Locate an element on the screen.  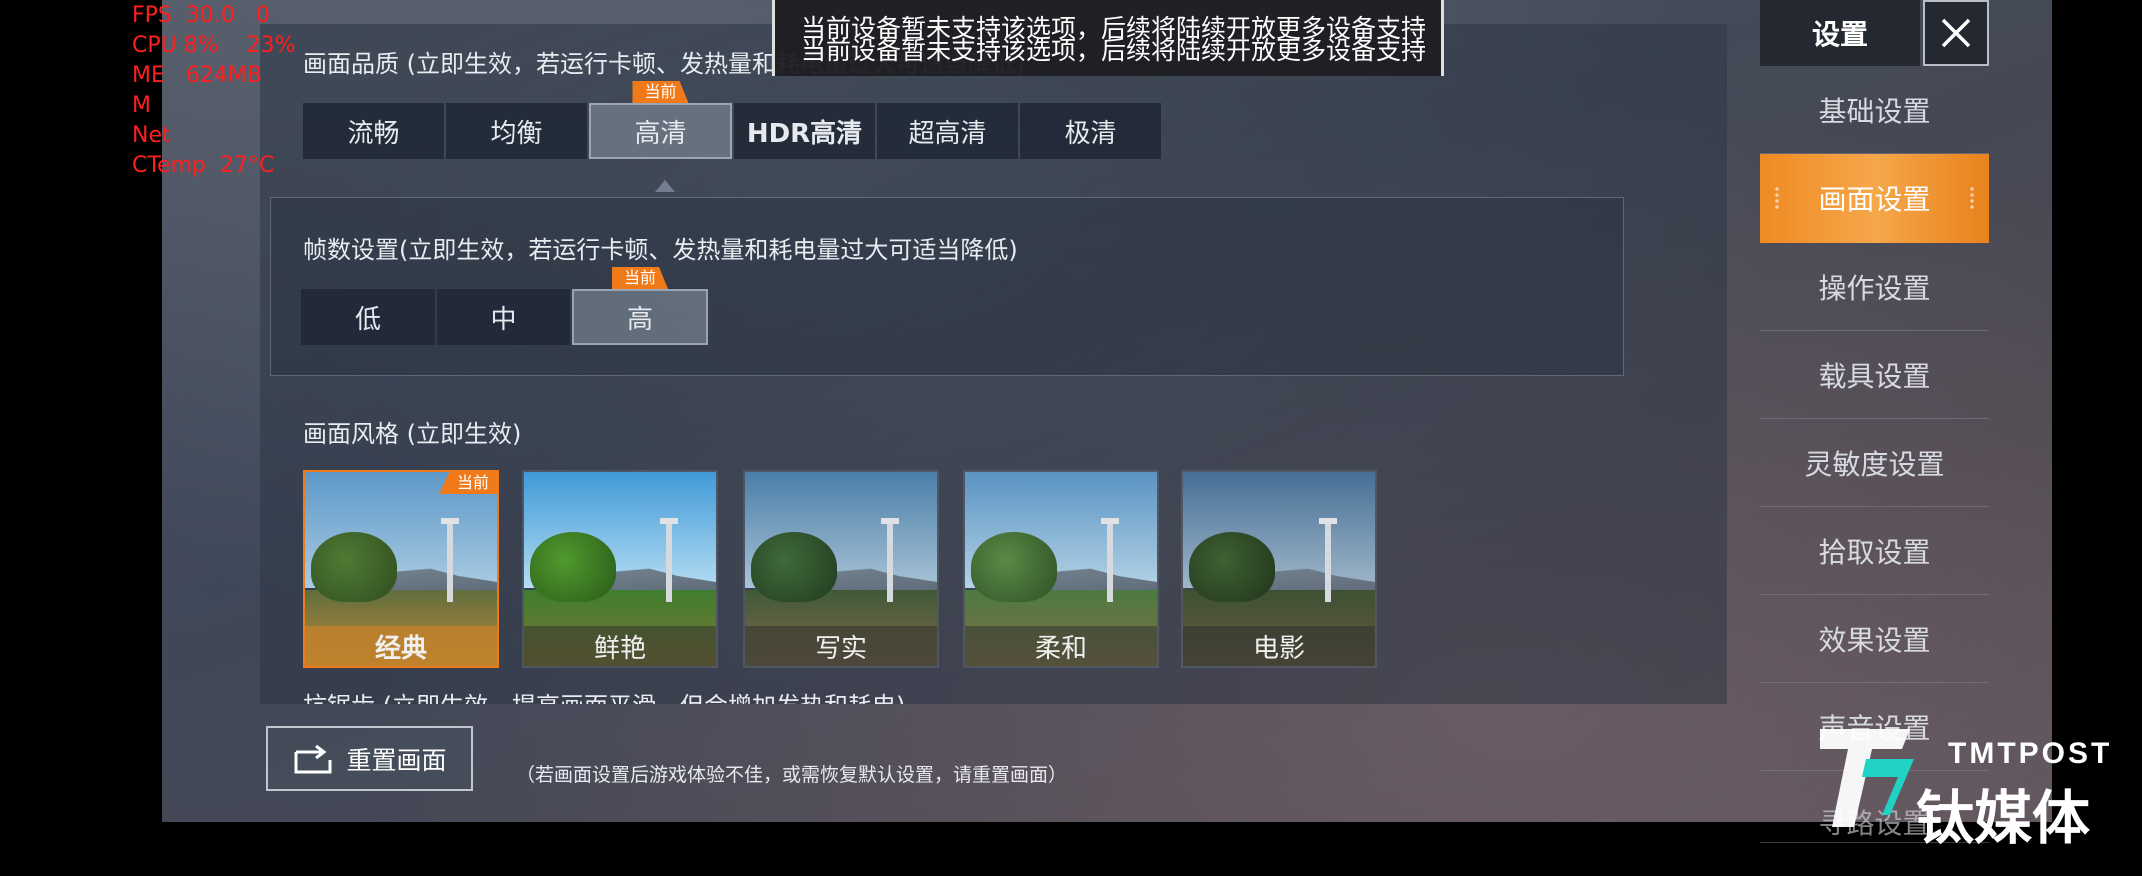
nav-sensitivity-settings: 灵敏度设置 is located at coordinates (1874, 463).